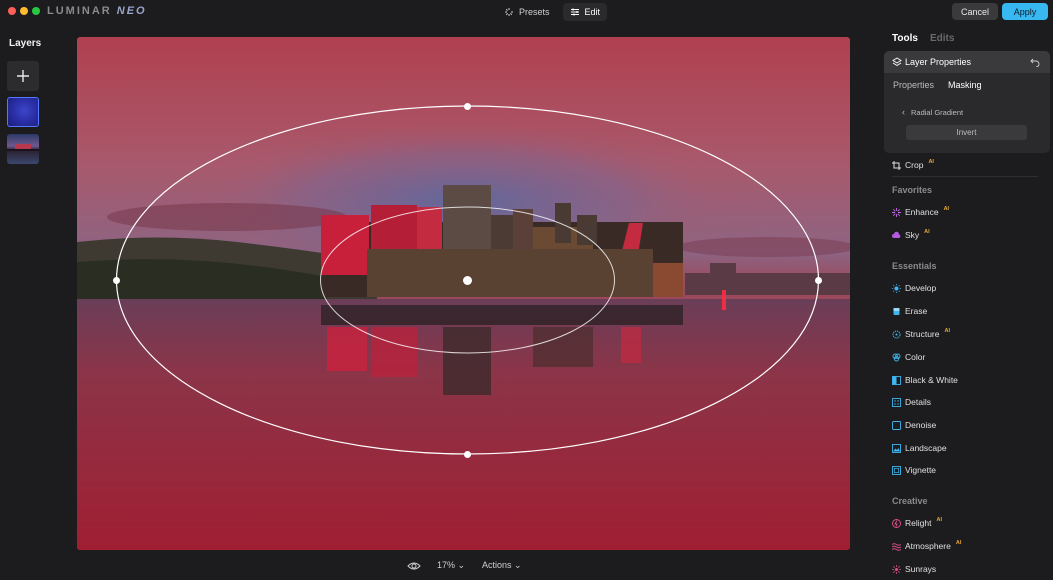 Image resolution: width=1053 pixels, height=580 pixels. I want to click on gradient-handle-bottom, so click(467, 454).